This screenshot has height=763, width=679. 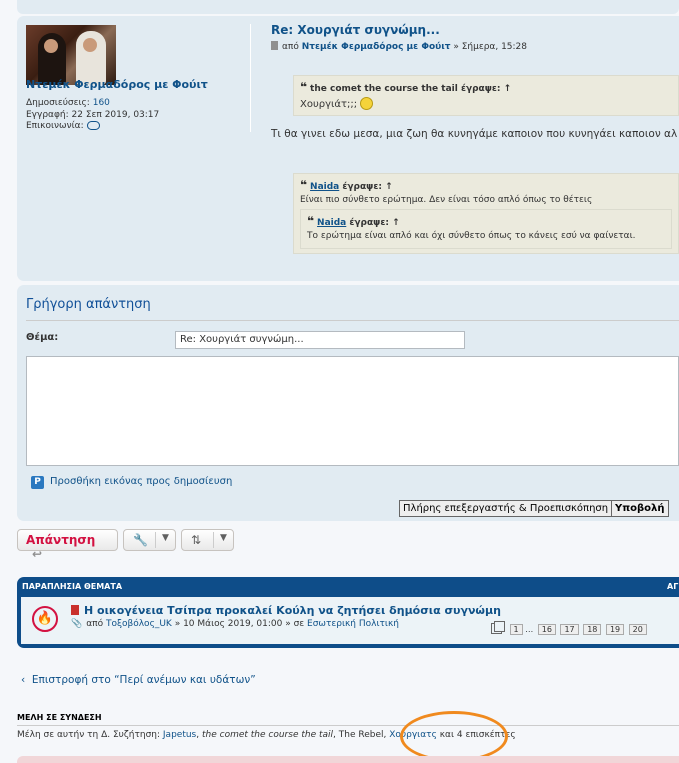 I want to click on submit-button: Υποβολή, so click(x=640, y=508).